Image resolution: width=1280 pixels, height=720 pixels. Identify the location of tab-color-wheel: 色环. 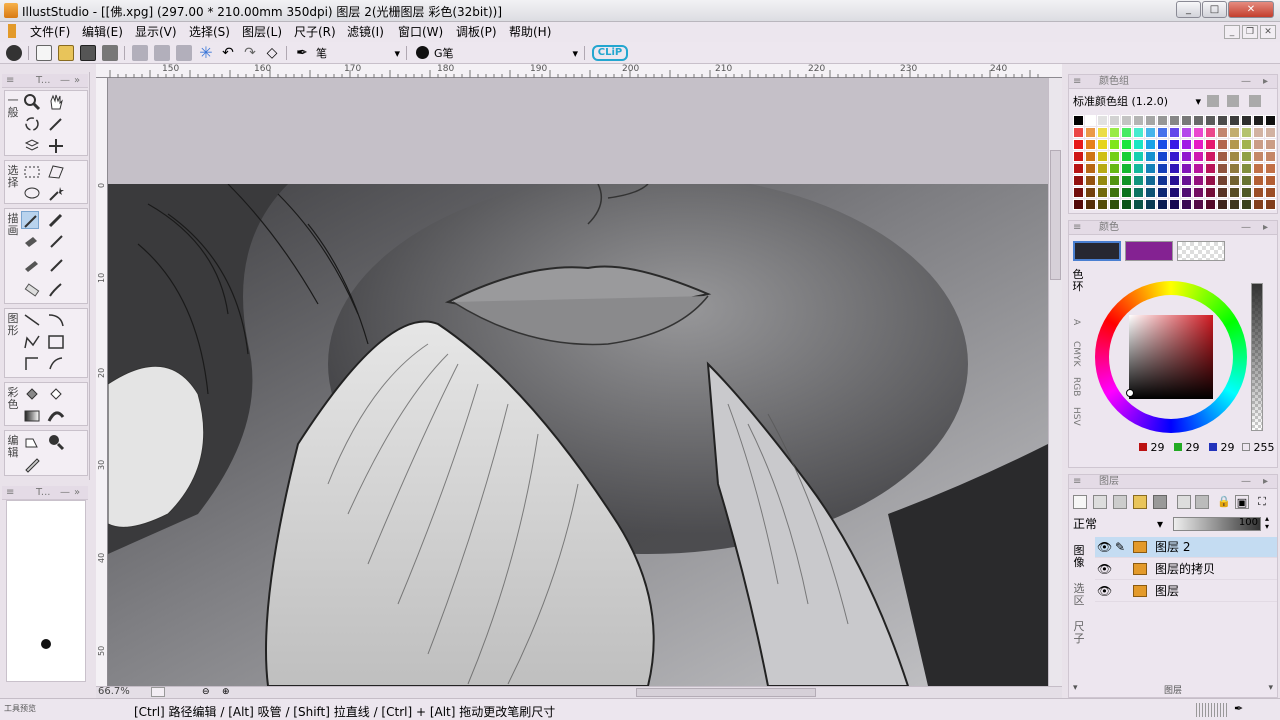
(1078, 281).